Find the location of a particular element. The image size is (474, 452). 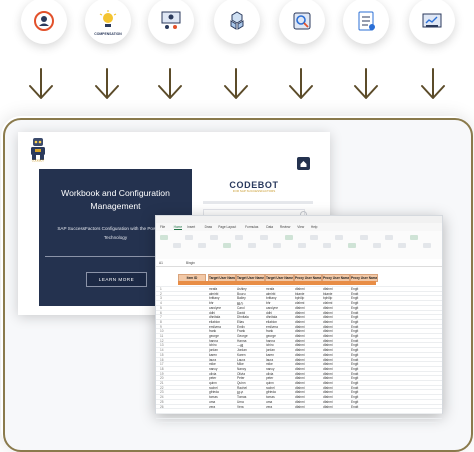

excel-tab-view: View is located at coordinates (300, 227).